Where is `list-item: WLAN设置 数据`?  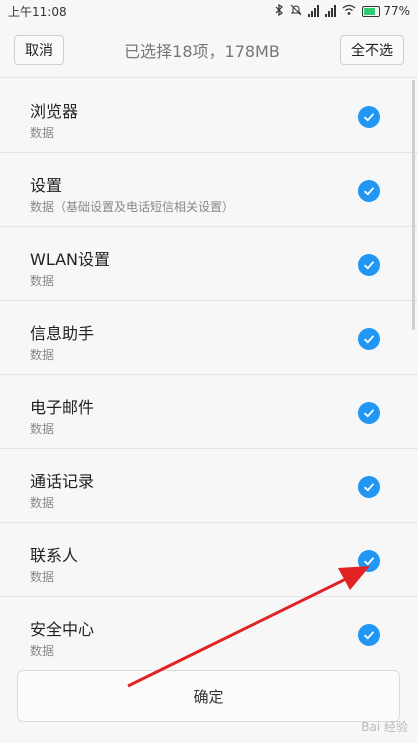 list-item: WLAN设置 数据 is located at coordinates (209, 264).